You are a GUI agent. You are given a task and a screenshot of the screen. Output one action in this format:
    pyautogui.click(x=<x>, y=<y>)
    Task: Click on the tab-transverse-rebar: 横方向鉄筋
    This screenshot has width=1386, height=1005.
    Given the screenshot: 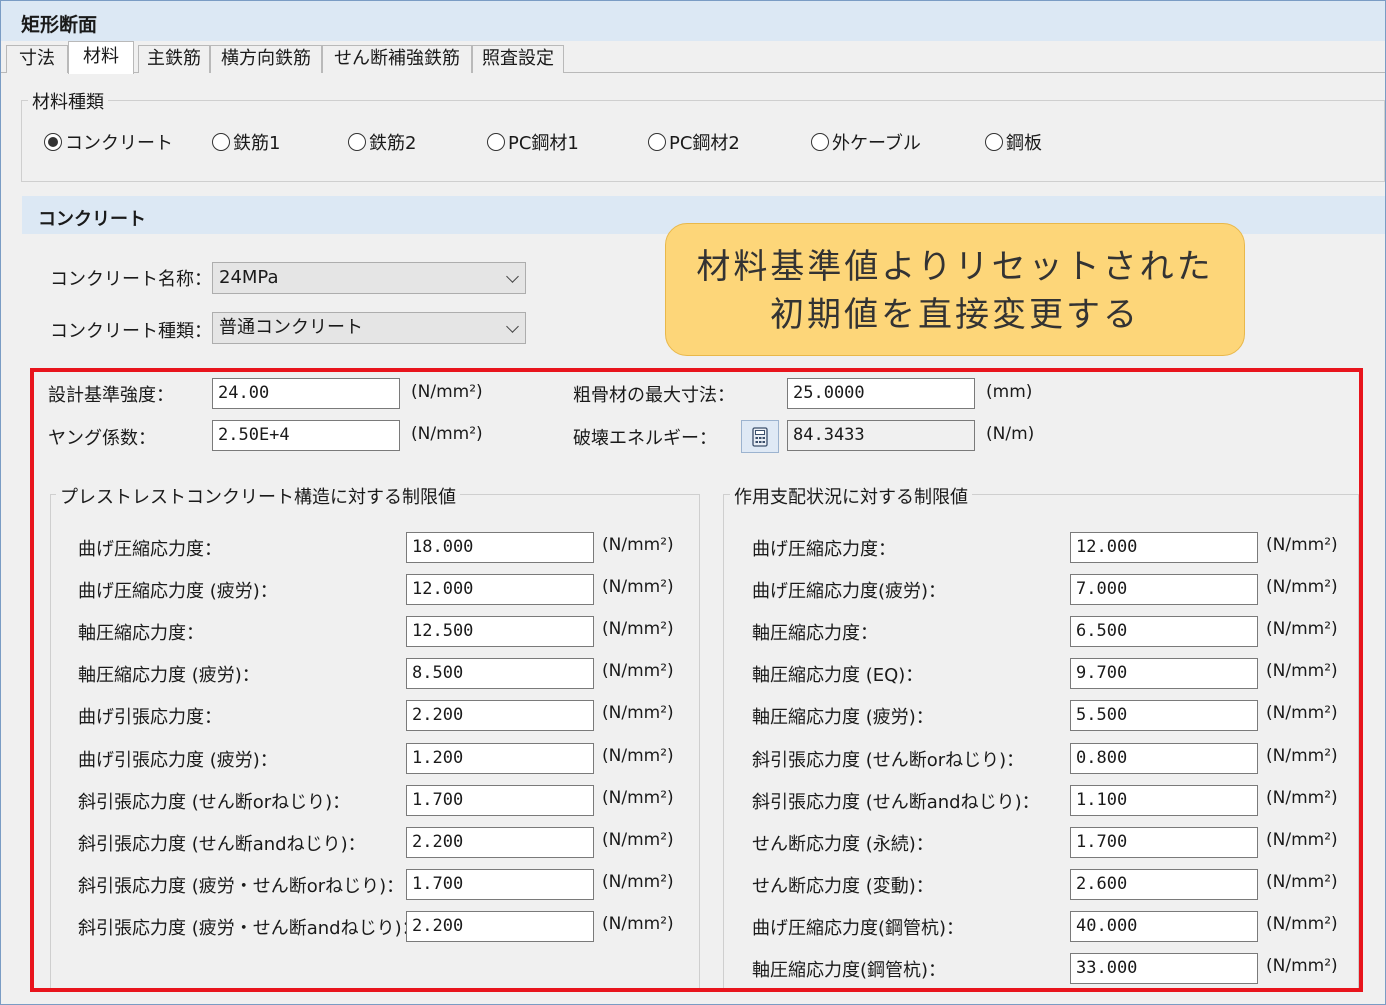 What is the action you would take?
    pyautogui.click(x=266, y=59)
    